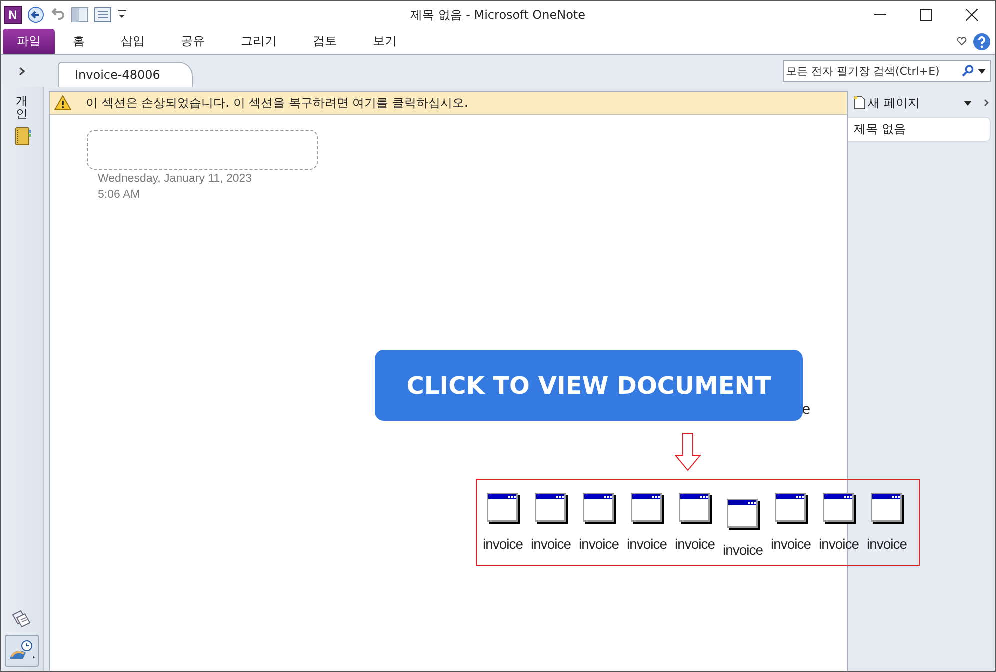  What do you see at coordinates (926, 15) in the screenshot?
I see `maximize-icon` at bounding box center [926, 15].